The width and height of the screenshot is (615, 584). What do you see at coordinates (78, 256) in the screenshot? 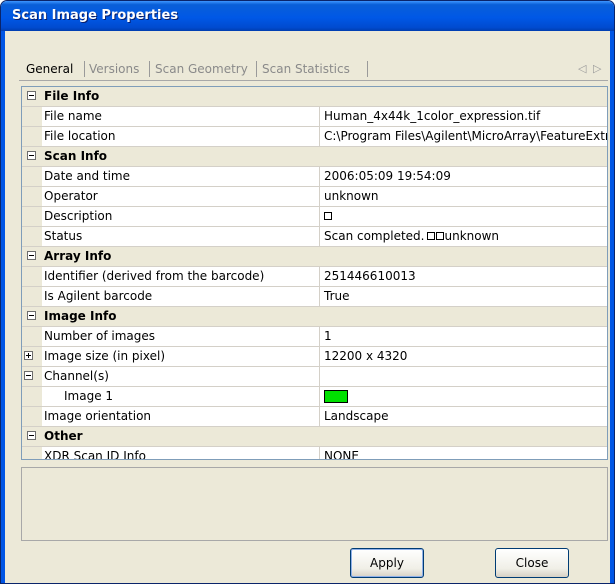
I see `category-label: Array Info` at bounding box center [78, 256].